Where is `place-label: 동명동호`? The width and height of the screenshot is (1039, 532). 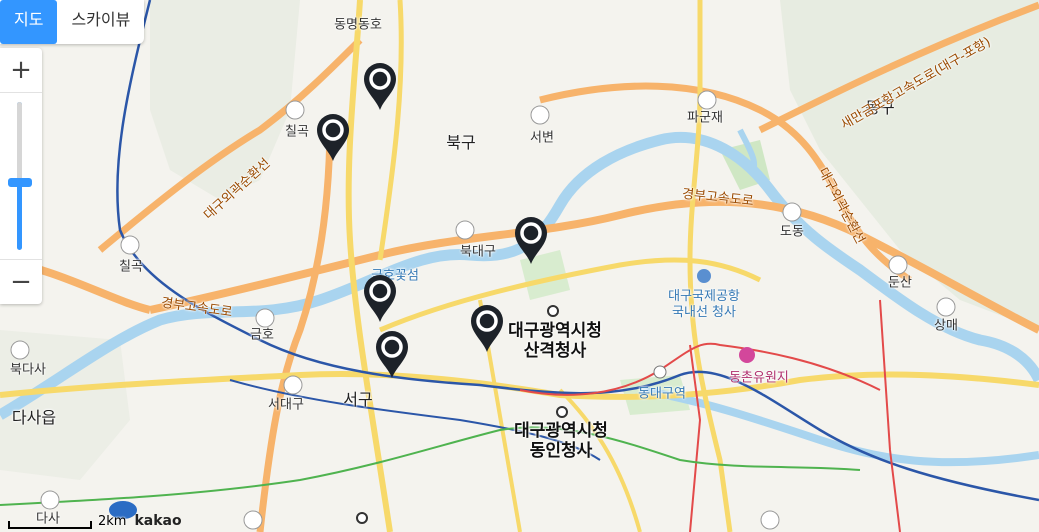
place-label: 동명동호 is located at coordinates (358, 25).